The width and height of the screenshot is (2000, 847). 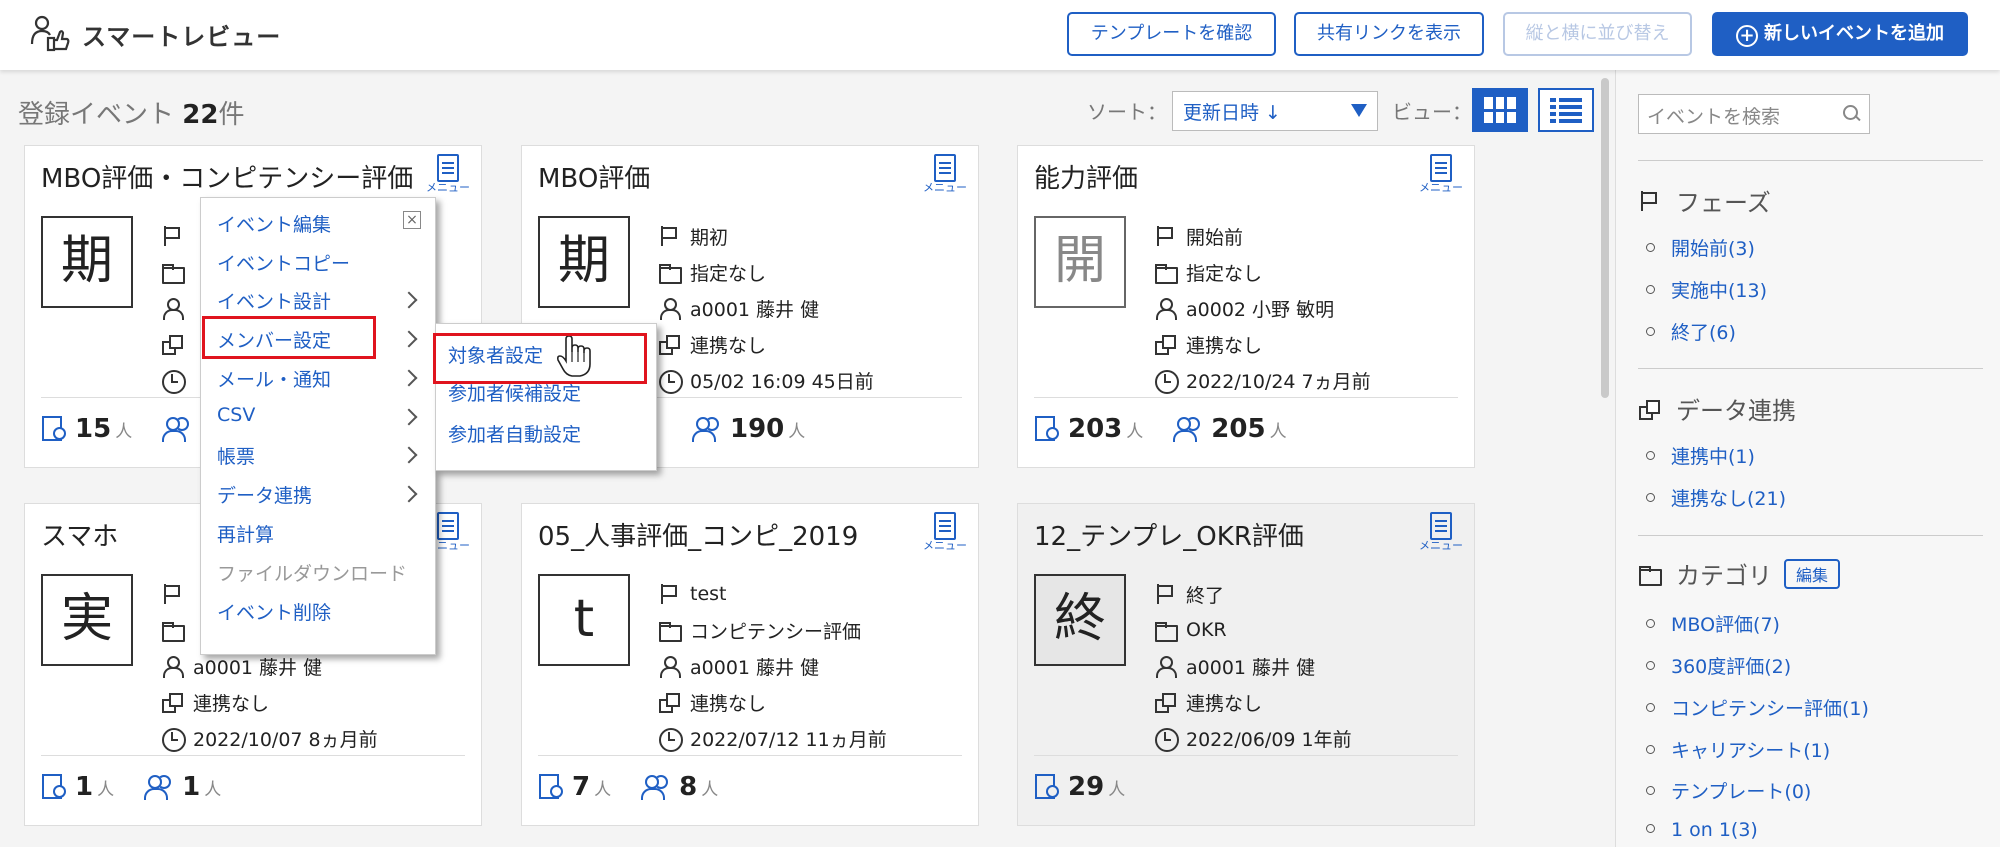 I want to click on menu-item-csv: CSV, so click(x=236, y=415).